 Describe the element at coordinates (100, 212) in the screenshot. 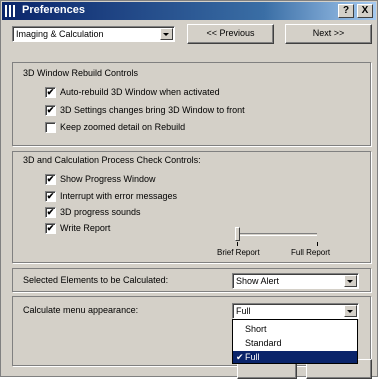

I see `progress-sounds-label: 3D progress sounds` at that location.